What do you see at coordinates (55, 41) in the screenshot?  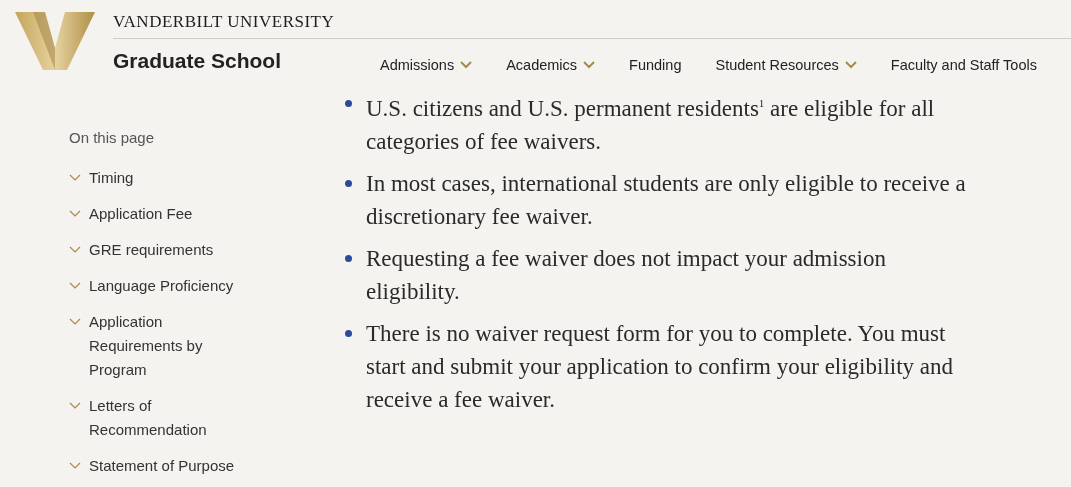 I see `logo-icon` at bounding box center [55, 41].